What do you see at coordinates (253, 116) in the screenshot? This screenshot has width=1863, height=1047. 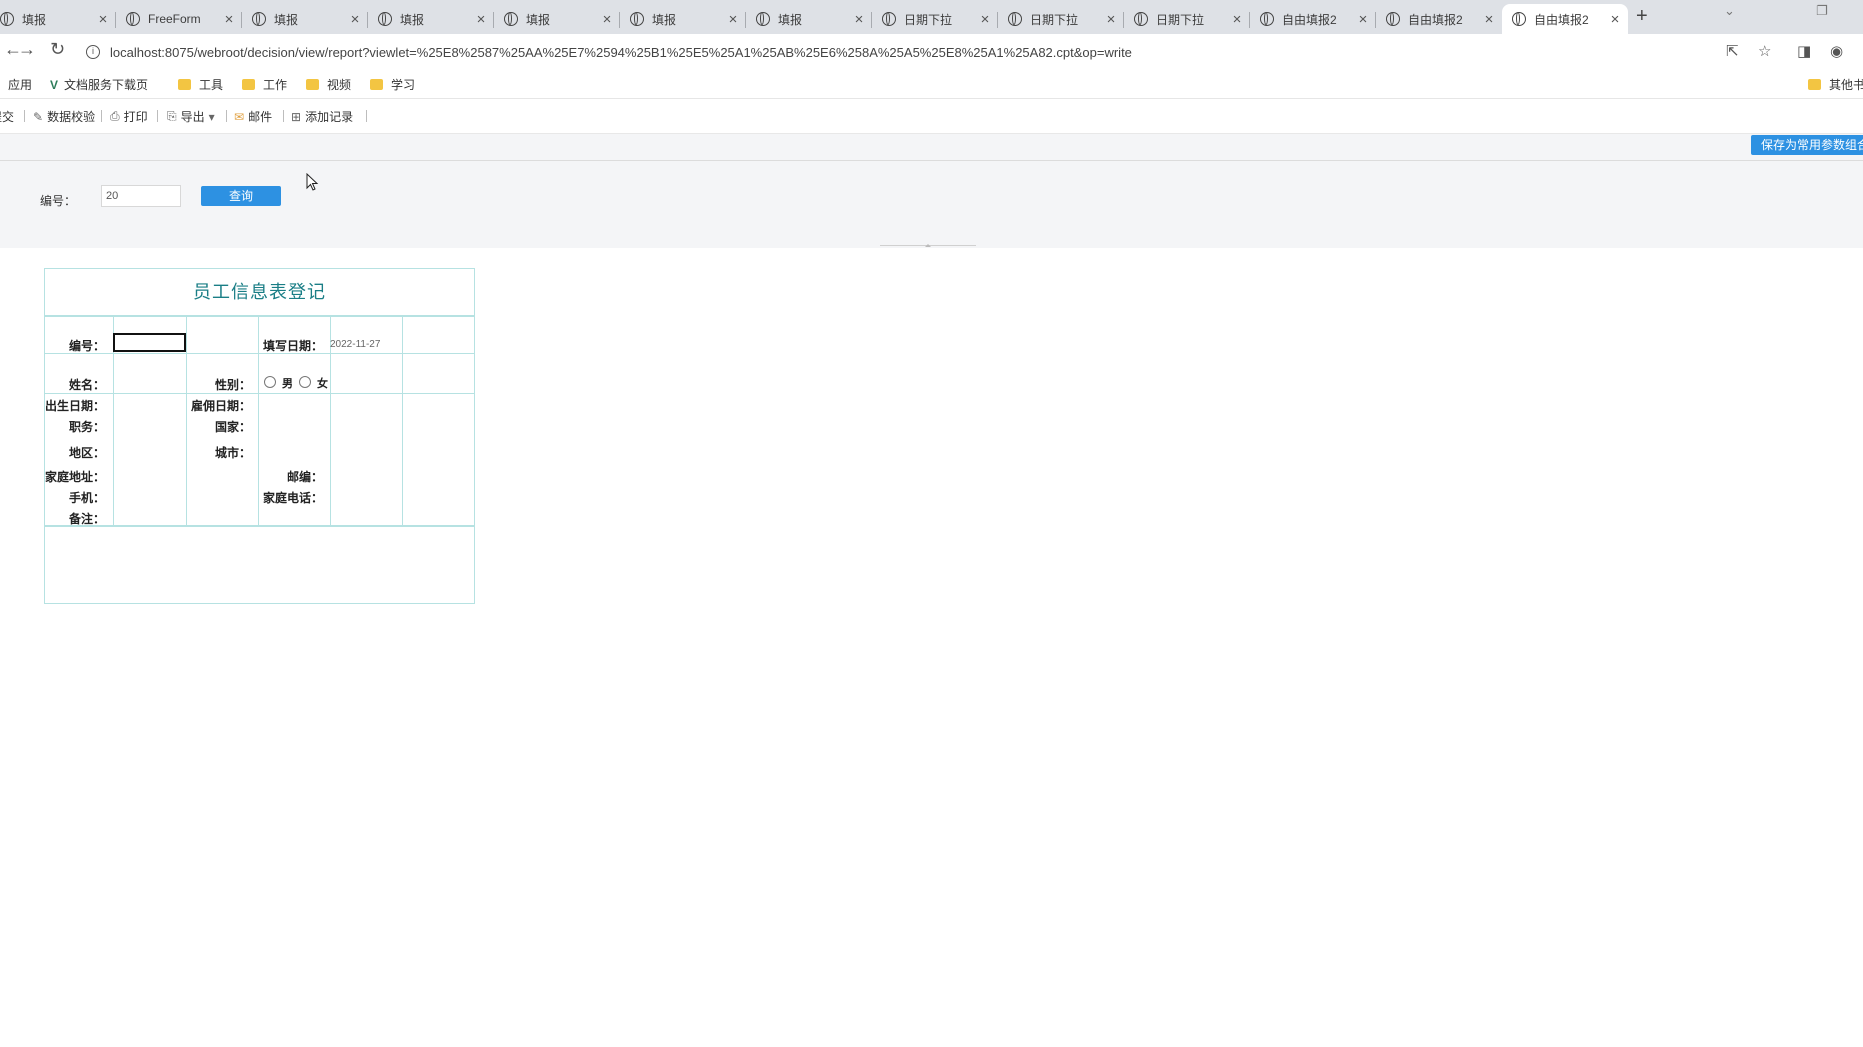 I see `mail-button: ✉ 邮件` at bounding box center [253, 116].